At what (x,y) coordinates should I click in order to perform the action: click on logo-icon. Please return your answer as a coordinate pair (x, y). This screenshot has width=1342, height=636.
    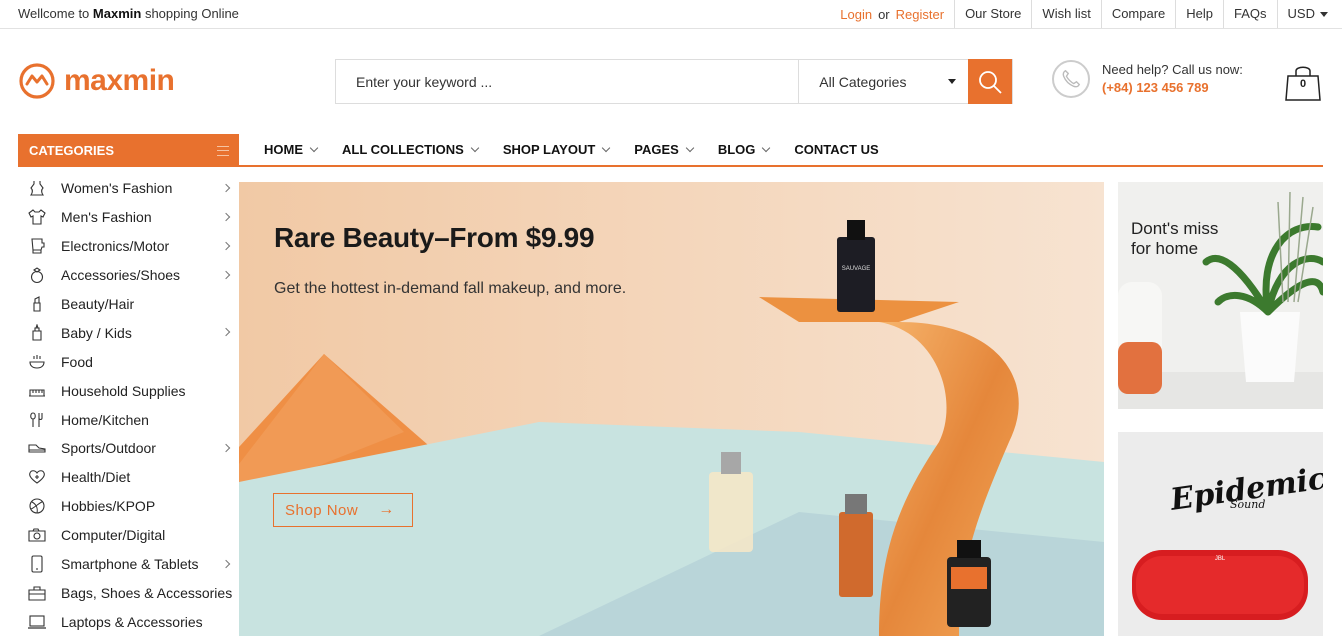
    Looking at the image, I should click on (37, 81).